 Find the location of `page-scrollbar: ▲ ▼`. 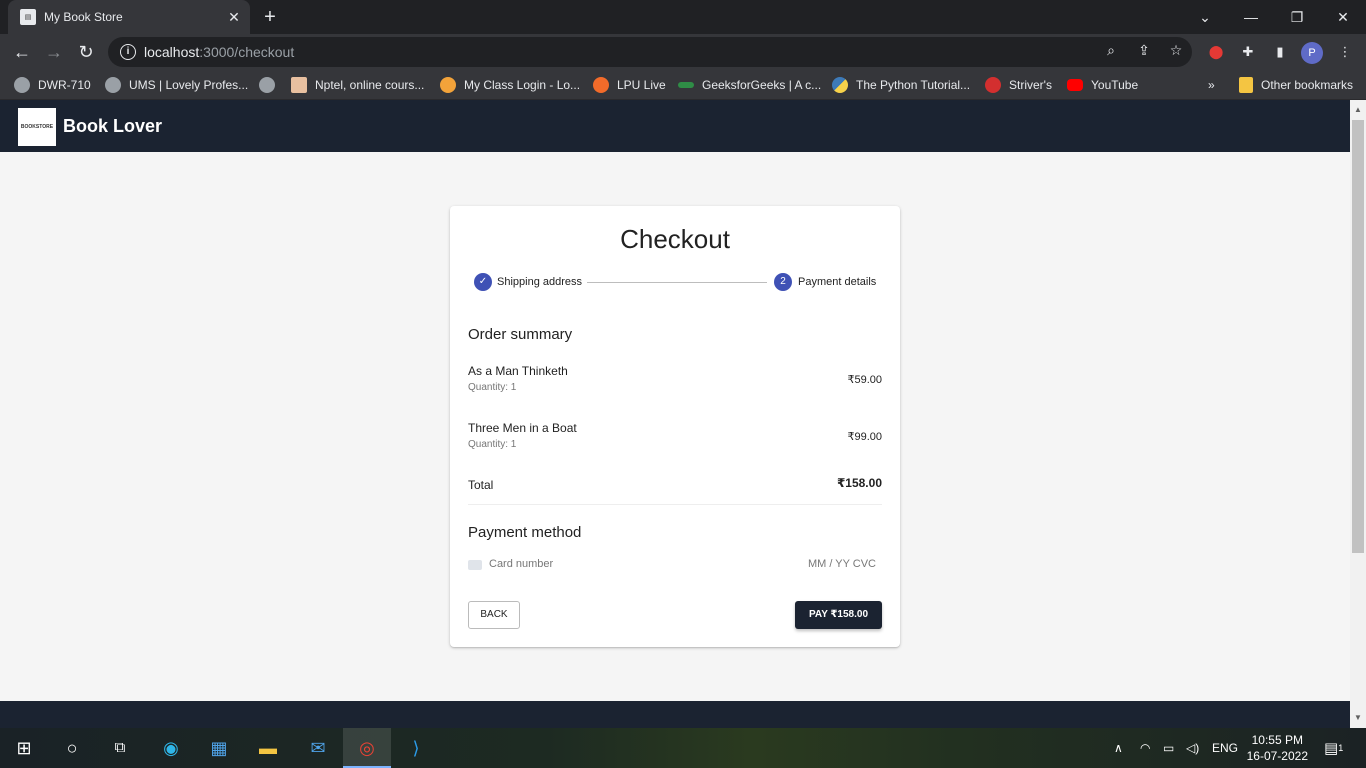

page-scrollbar: ▲ ▼ is located at coordinates (1358, 414).